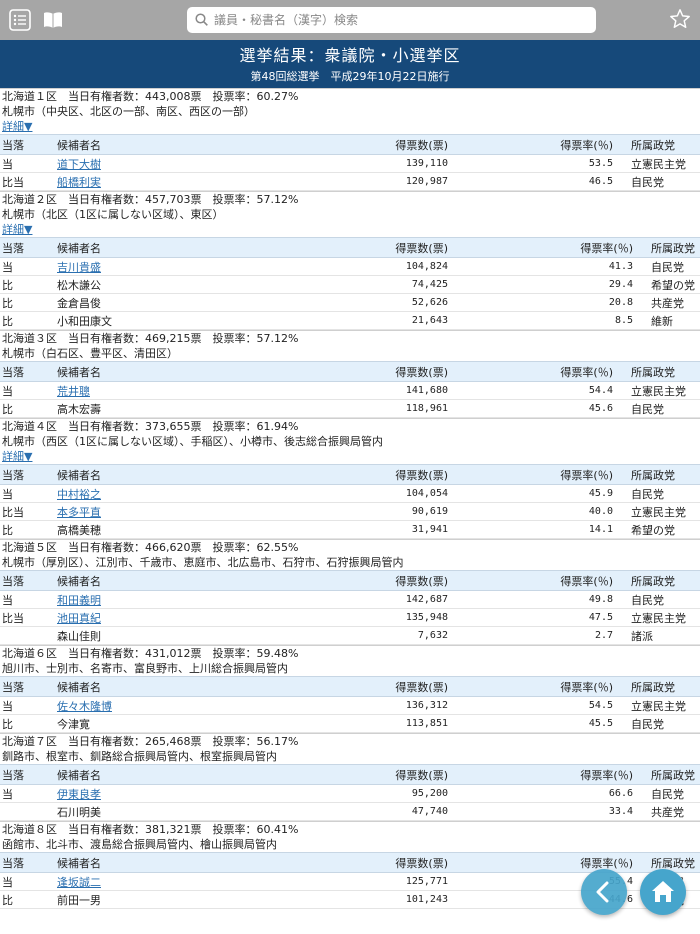 Image resolution: width=700 pixels, height=934 pixels. Describe the element at coordinates (203, 562) in the screenshot. I see `district-area: 札幌市（厚別区）、江別市、千歳市、恵庭市、北広島市、石狩市、石狩振興局管内` at that location.